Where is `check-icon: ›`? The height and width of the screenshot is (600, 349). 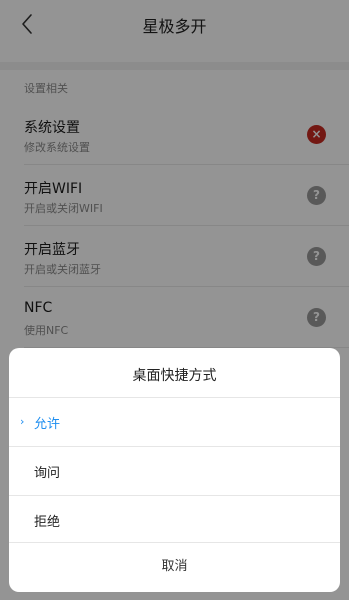 check-icon: › is located at coordinates (22, 421).